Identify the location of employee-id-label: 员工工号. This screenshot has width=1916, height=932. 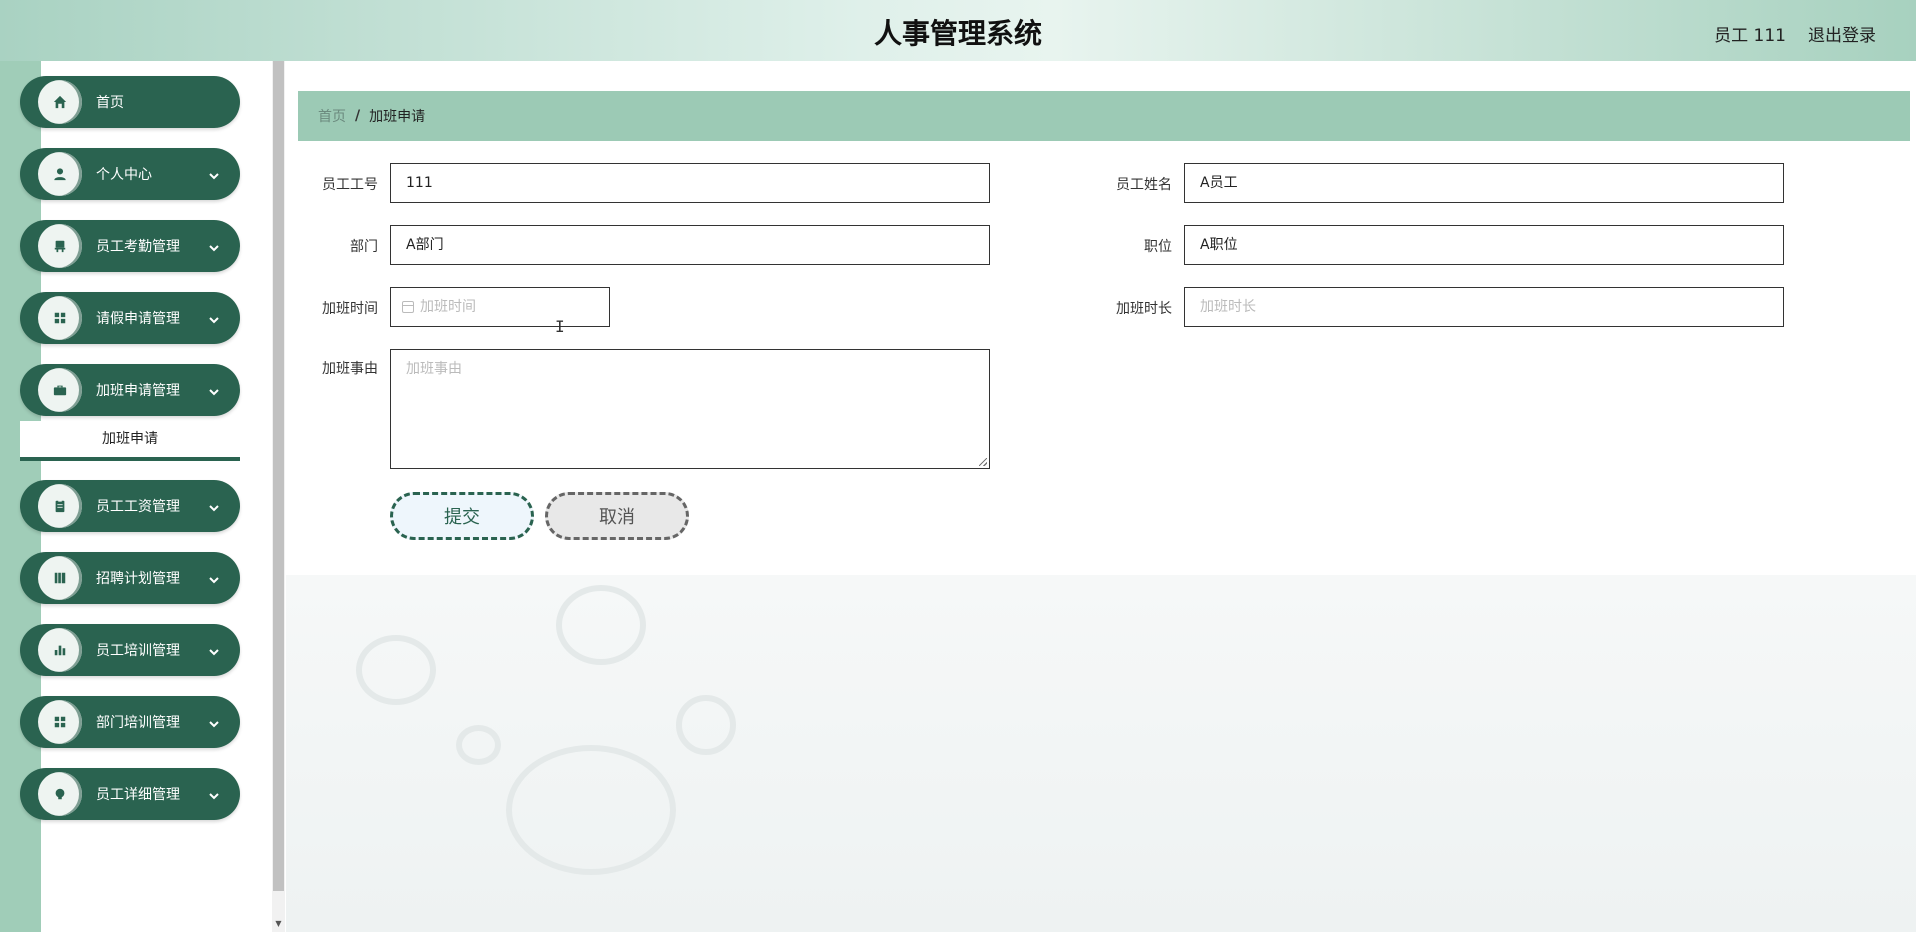
(350, 185).